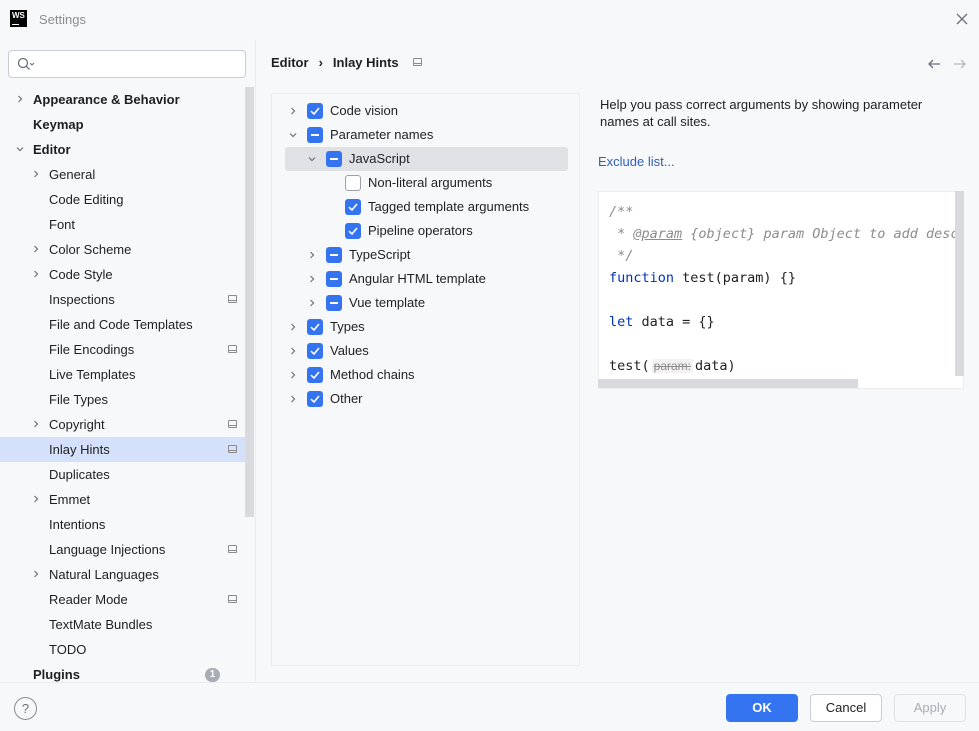 This screenshot has height=731, width=979. I want to click on settings-search-box, so click(127, 64).